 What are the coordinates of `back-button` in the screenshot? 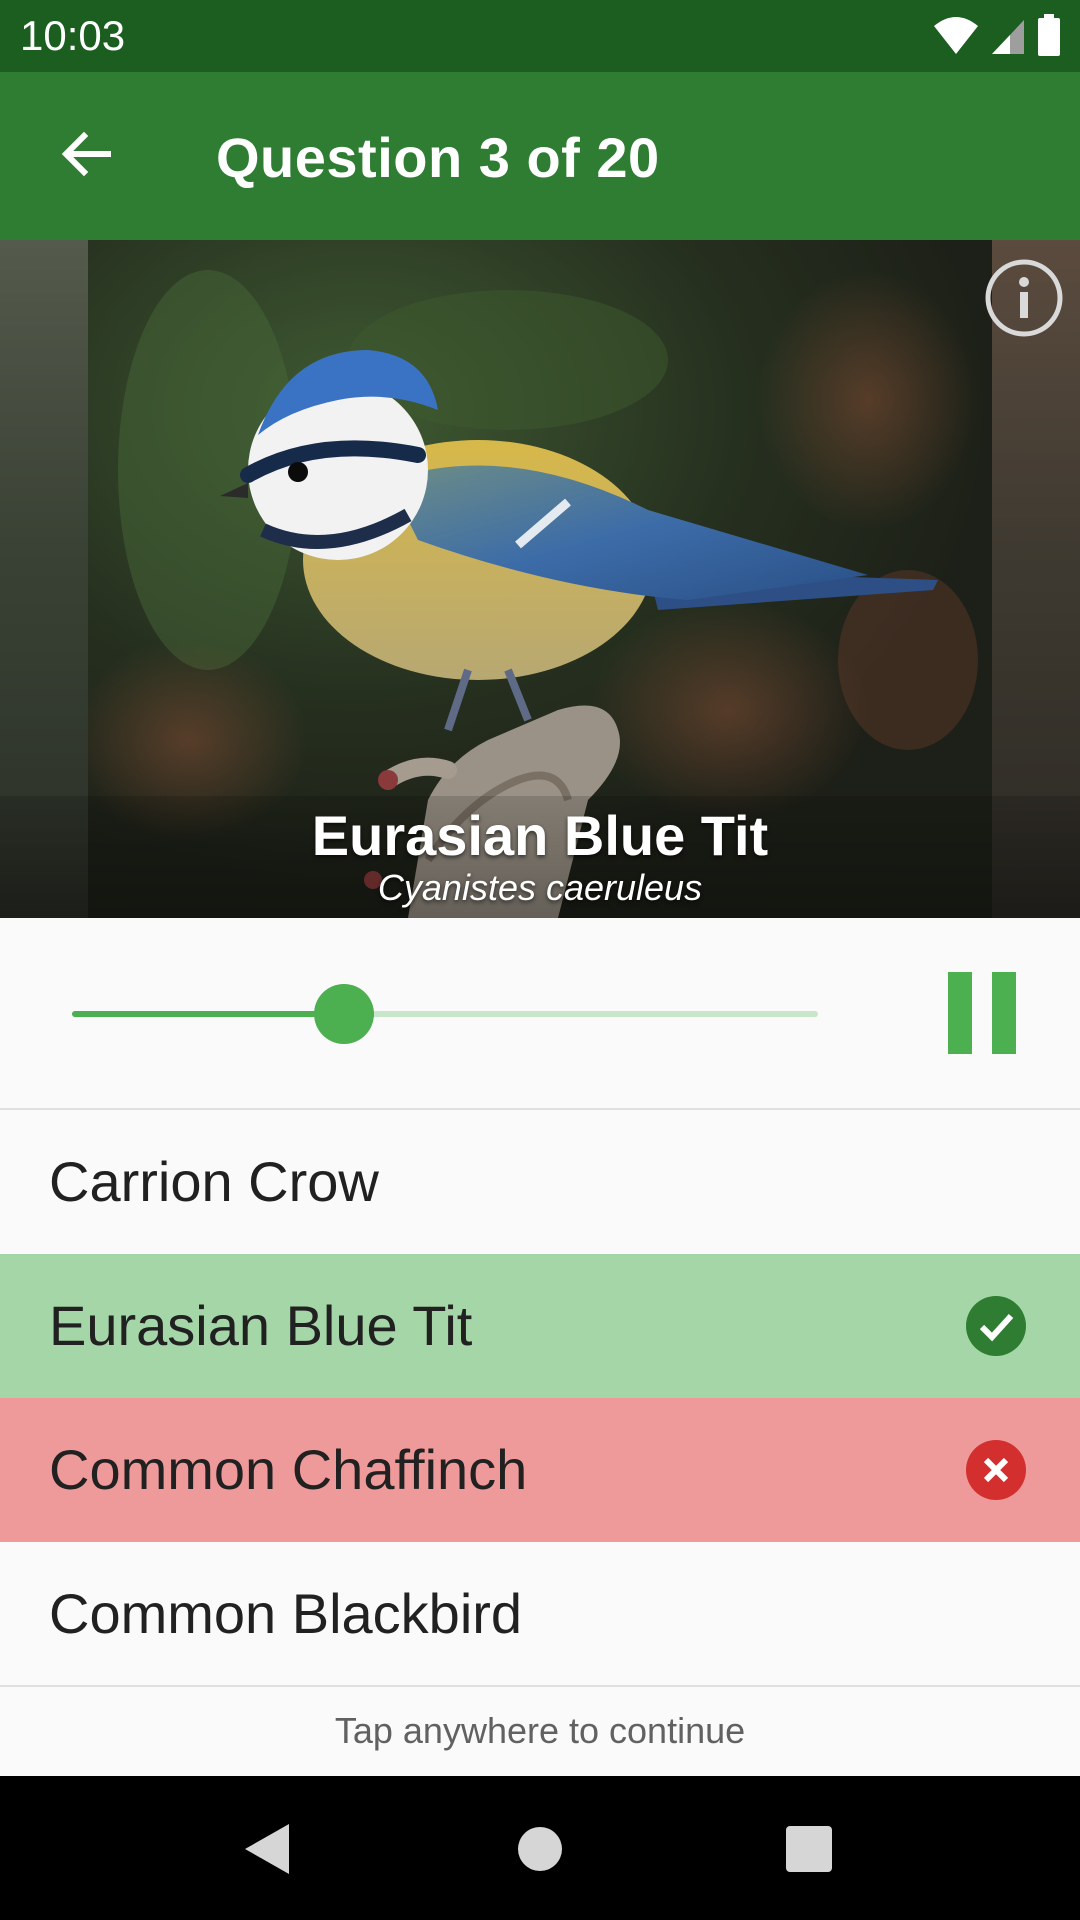 It's located at (86, 156).